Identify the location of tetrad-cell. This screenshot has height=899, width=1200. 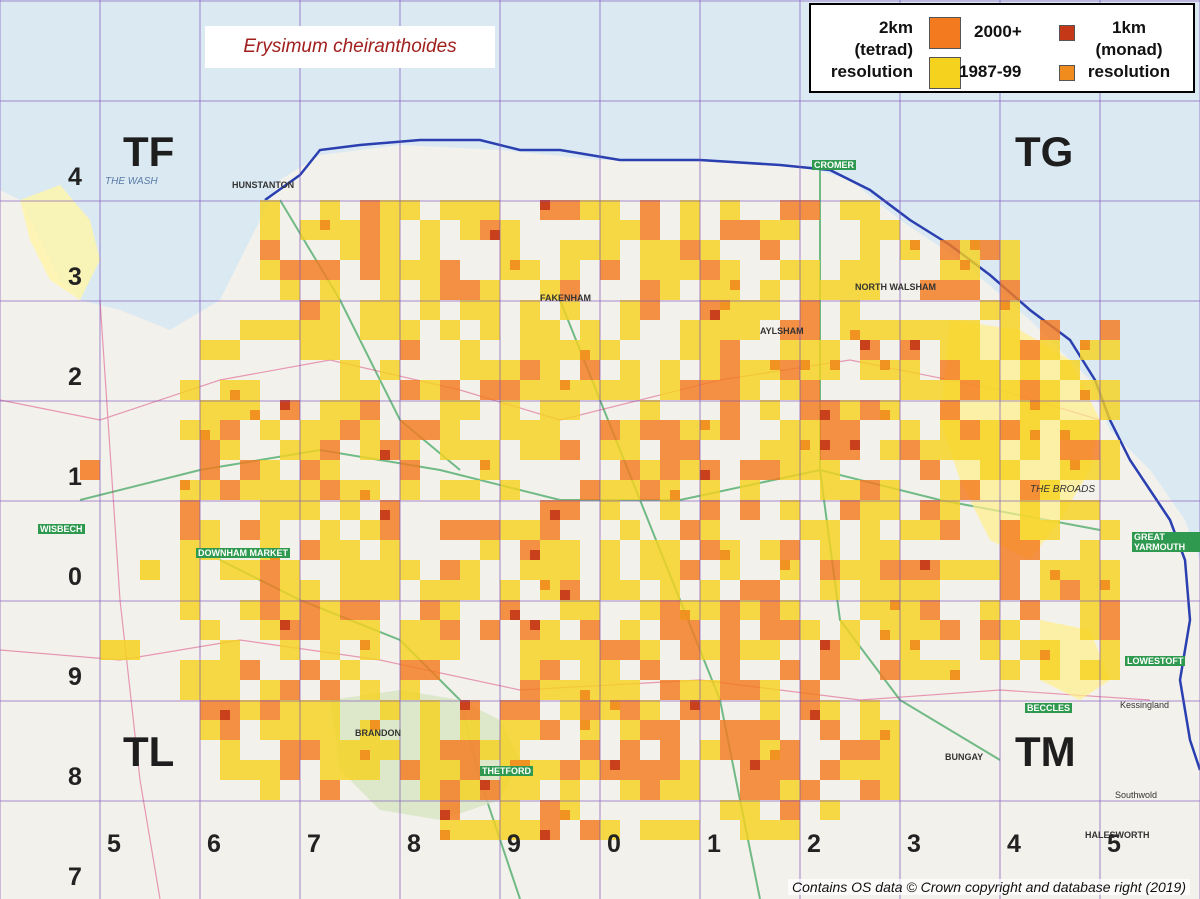
(90, 470).